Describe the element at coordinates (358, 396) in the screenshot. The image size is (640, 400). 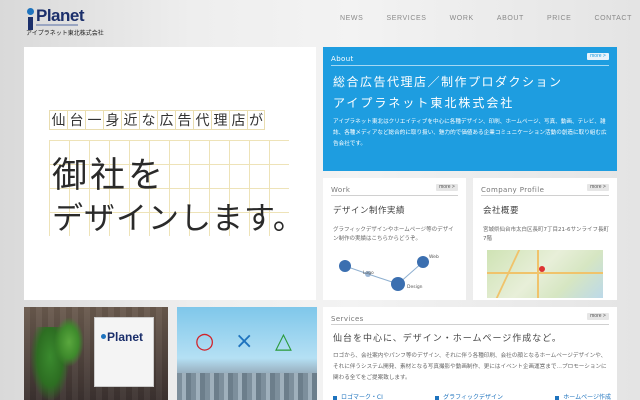
I see `service-link-logo: ロゴマーク・CI` at that location.